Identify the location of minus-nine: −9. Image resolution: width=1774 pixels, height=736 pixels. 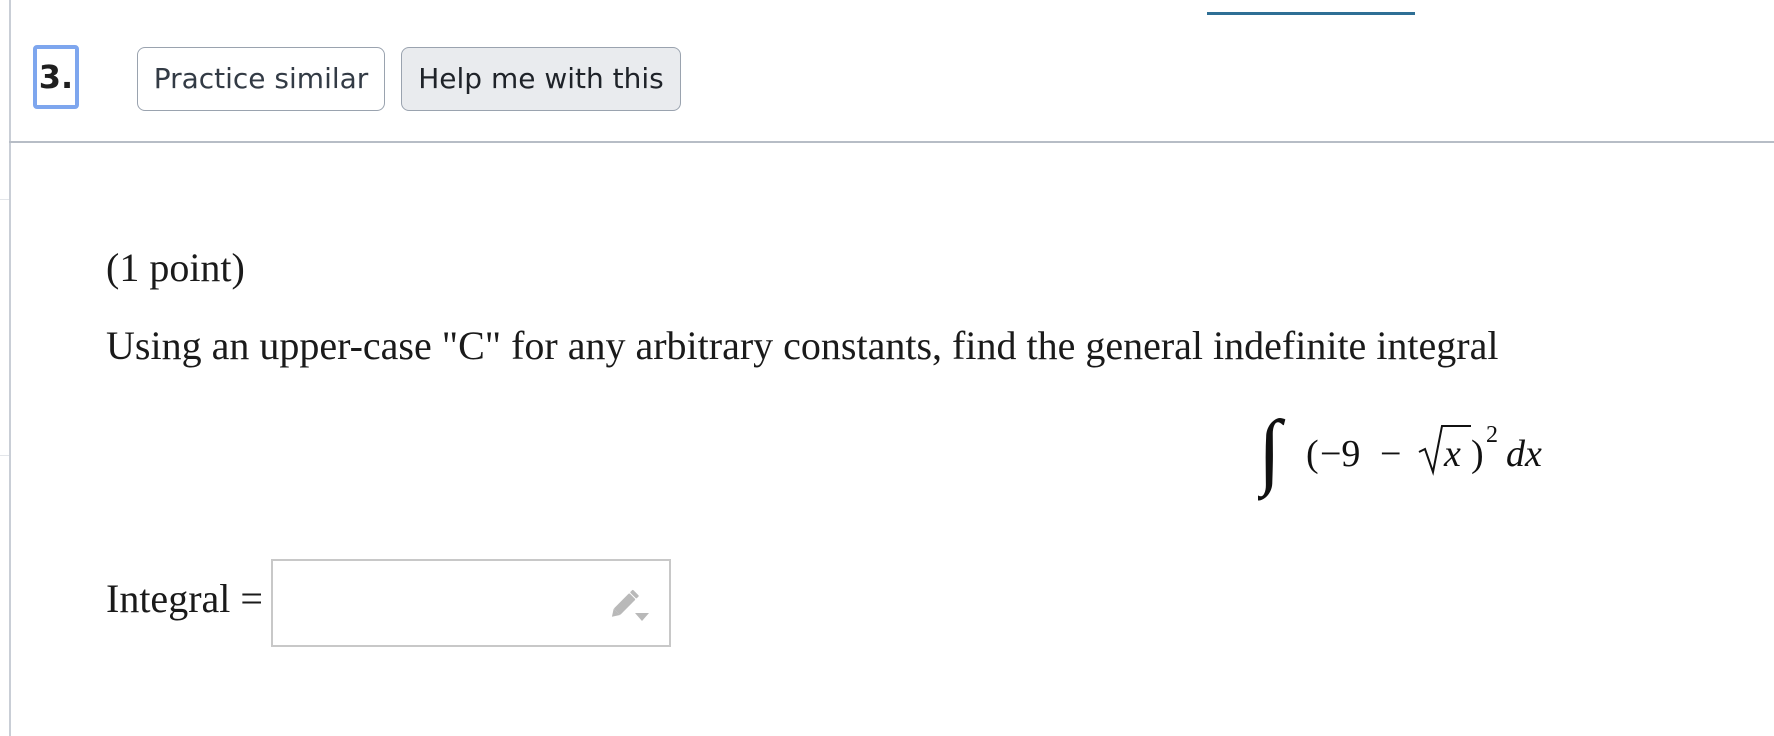
(1340, 454).